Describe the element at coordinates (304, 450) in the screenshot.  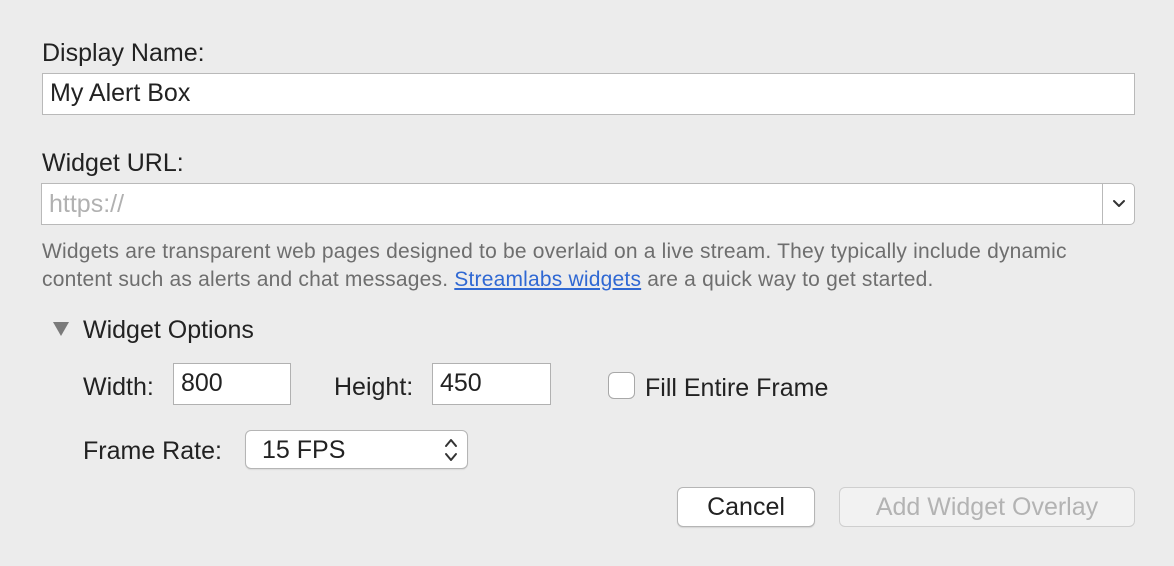
I see `frame-rate-value: 15 FPS` at that location.